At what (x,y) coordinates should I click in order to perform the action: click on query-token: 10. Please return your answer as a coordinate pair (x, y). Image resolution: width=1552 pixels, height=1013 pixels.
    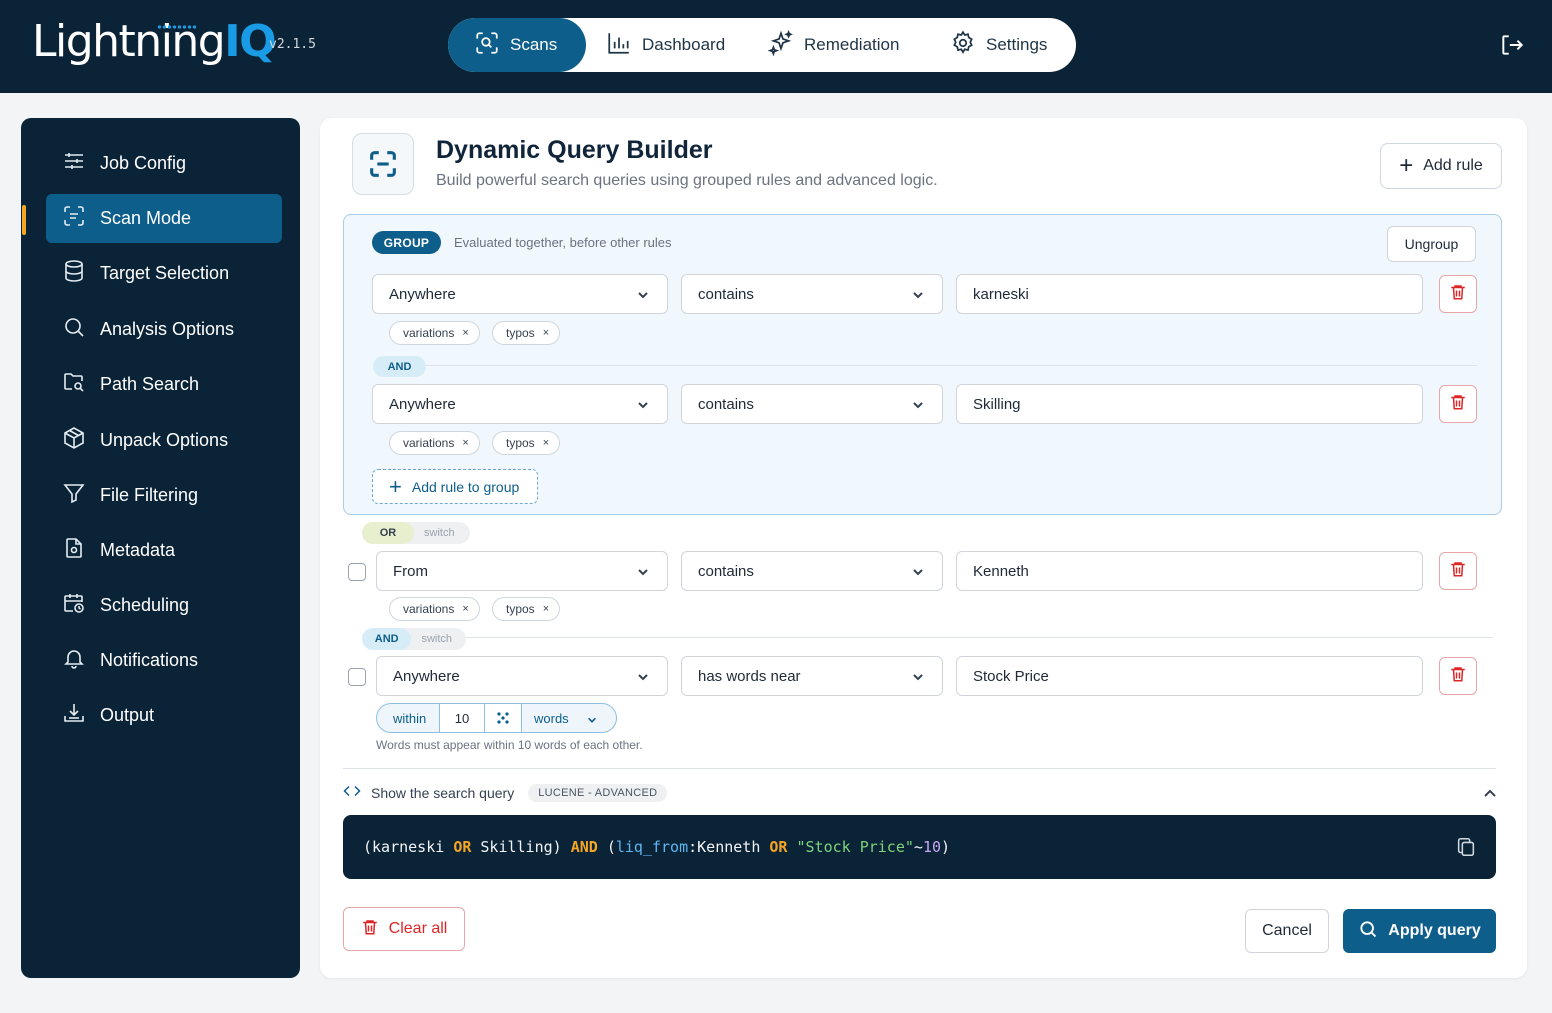
    Looking at the image, I should click on (931, 847).